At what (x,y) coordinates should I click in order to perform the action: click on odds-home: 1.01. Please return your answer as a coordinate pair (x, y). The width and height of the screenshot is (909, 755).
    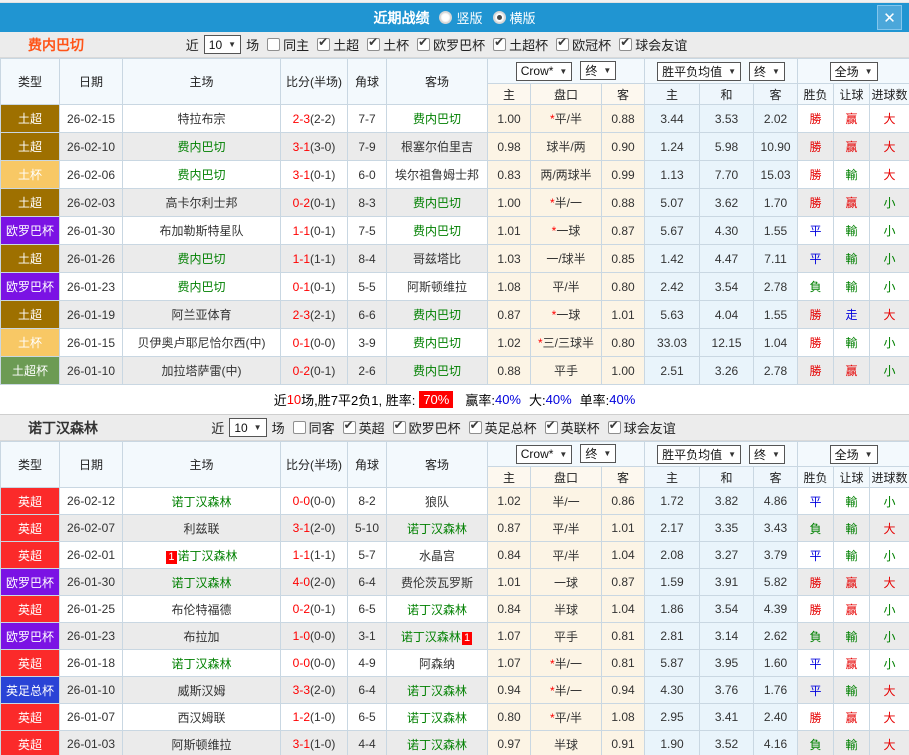
    Looking at the image, I should click on (509, 582).